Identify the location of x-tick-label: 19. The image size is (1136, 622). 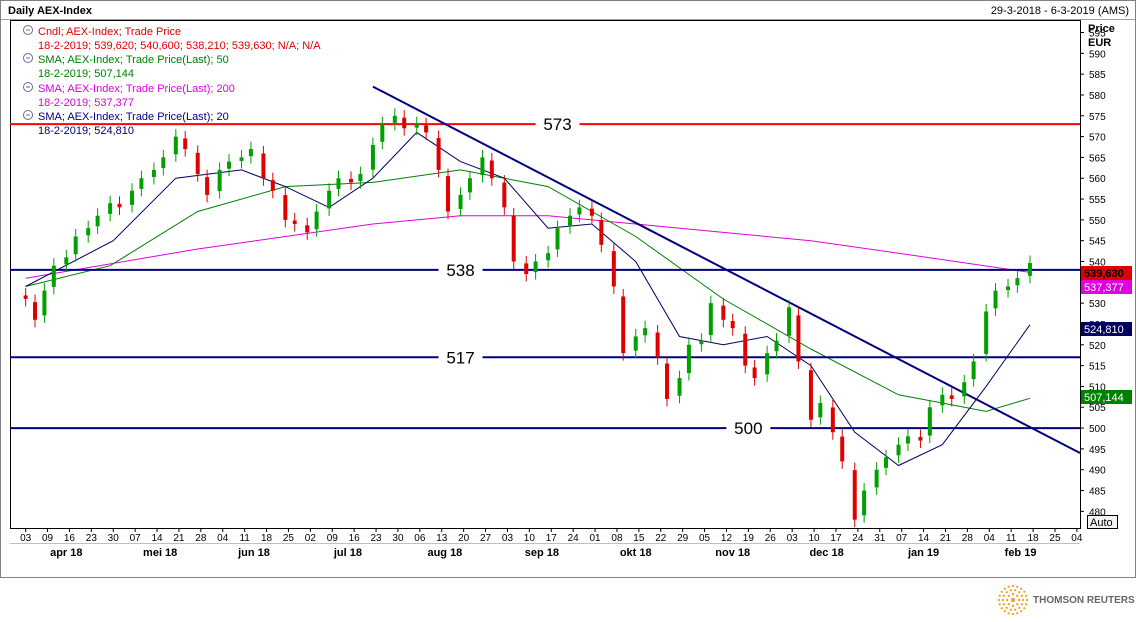
(749, 538).